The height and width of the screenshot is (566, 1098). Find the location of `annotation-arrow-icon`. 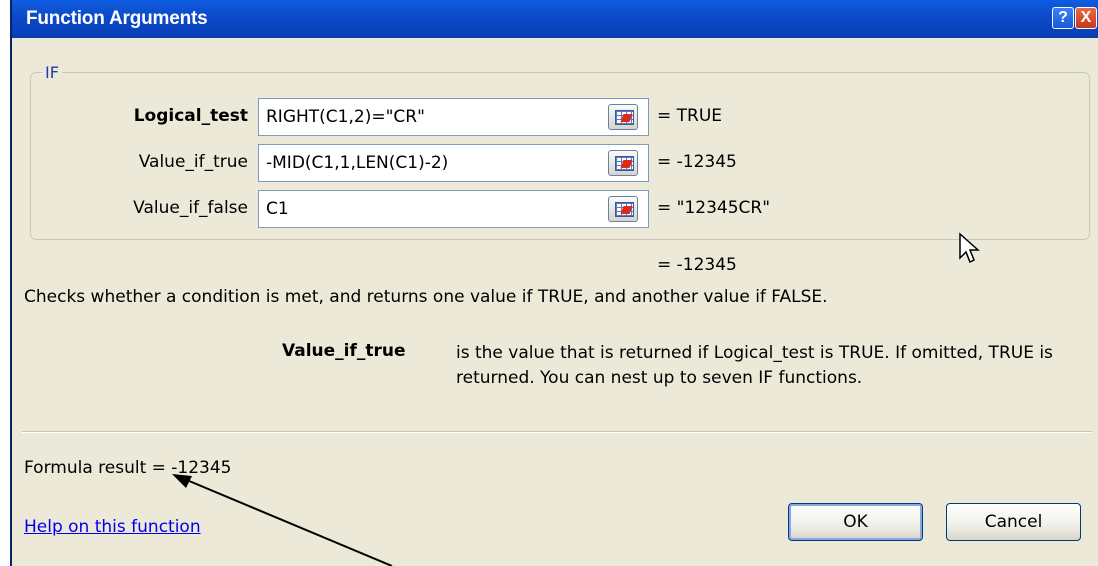

annotation-arrow-icon is located at coordinates (282, 520).